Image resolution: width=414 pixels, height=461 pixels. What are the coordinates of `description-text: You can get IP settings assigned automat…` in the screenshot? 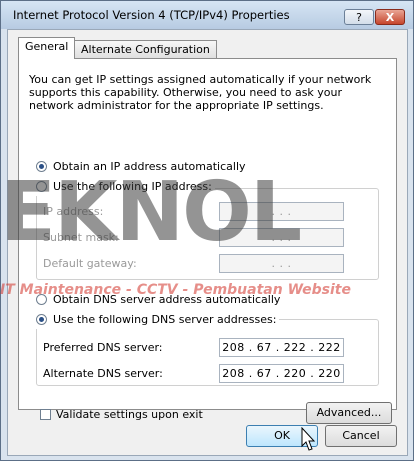 It's located at (200, 92).